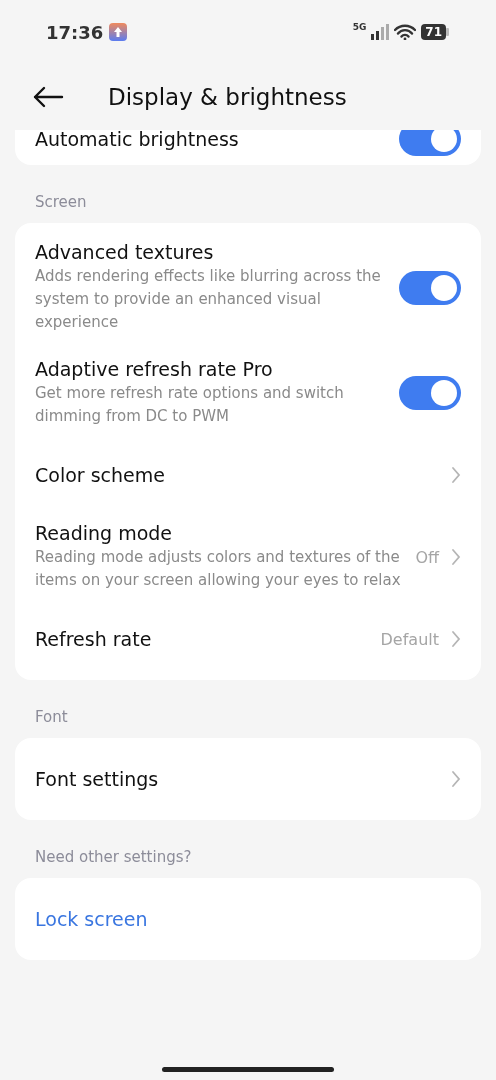  Describe the element at coordinates (208, 299) in the screenshot. I see `setting-description: Adds rendering effects like blurring across the system to provide an enhanced visual experience` at that location.